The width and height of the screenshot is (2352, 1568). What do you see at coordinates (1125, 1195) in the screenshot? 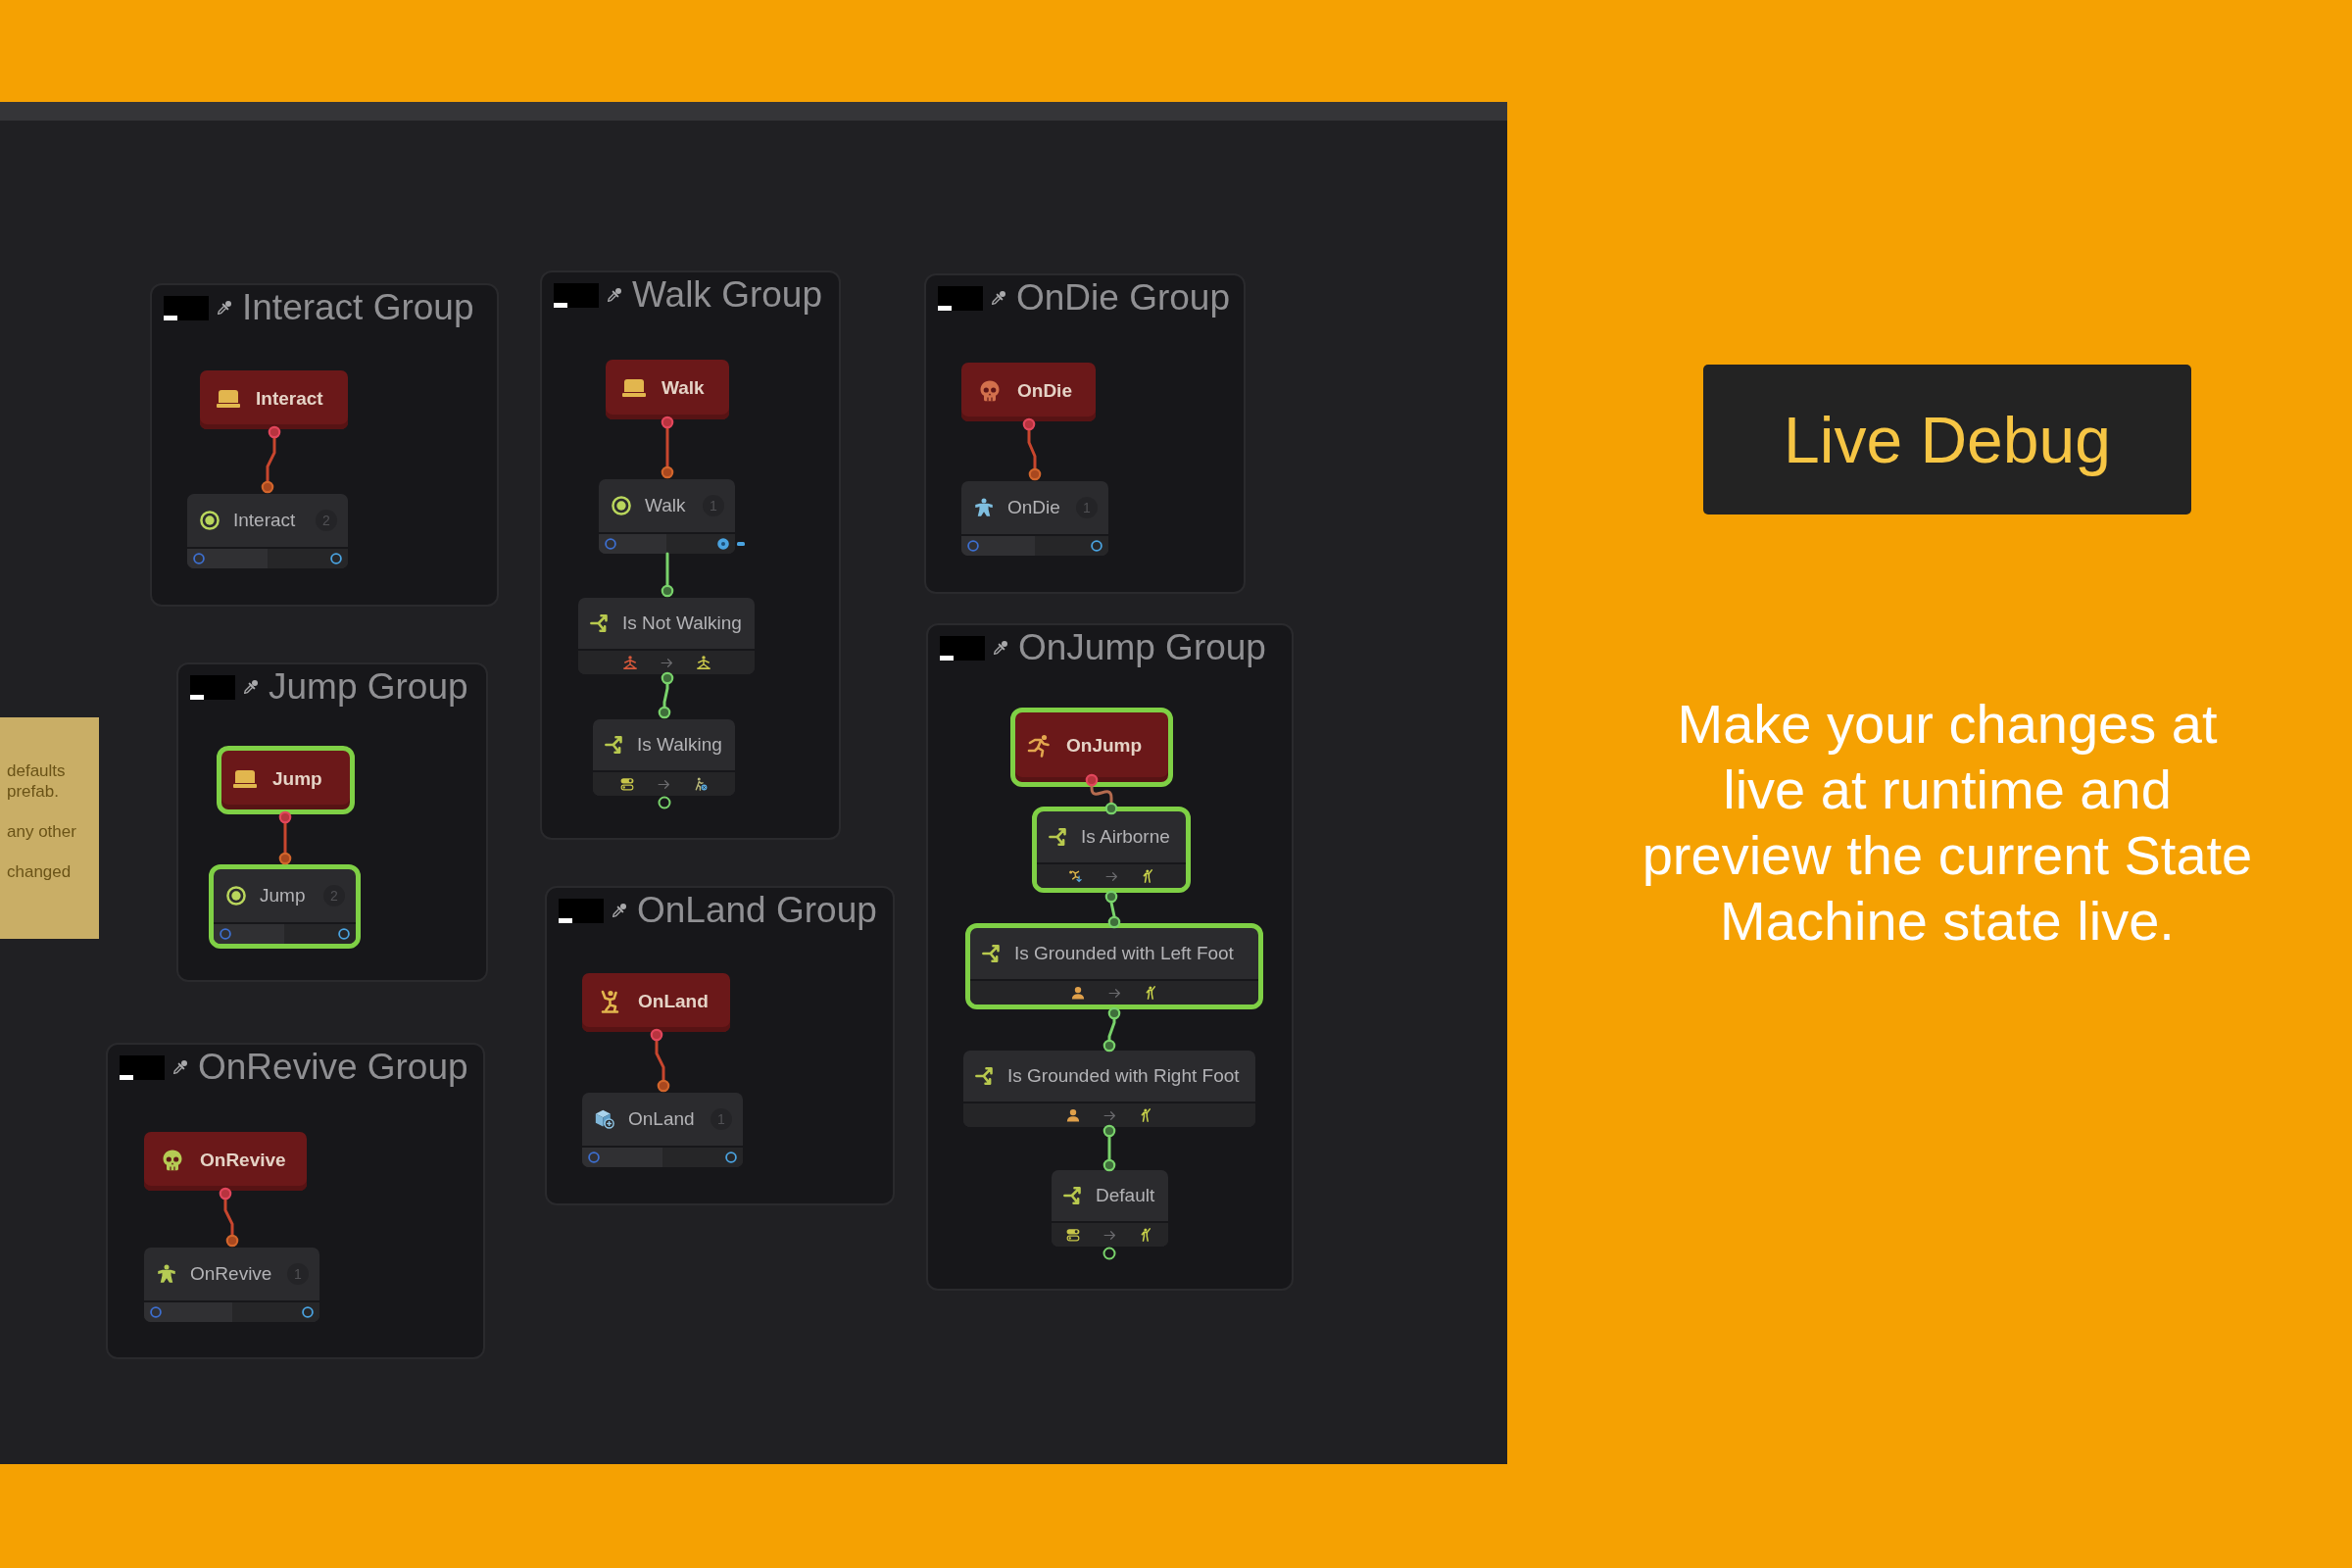
I see `node-label: Default` at bounding box center [1125, 1195].